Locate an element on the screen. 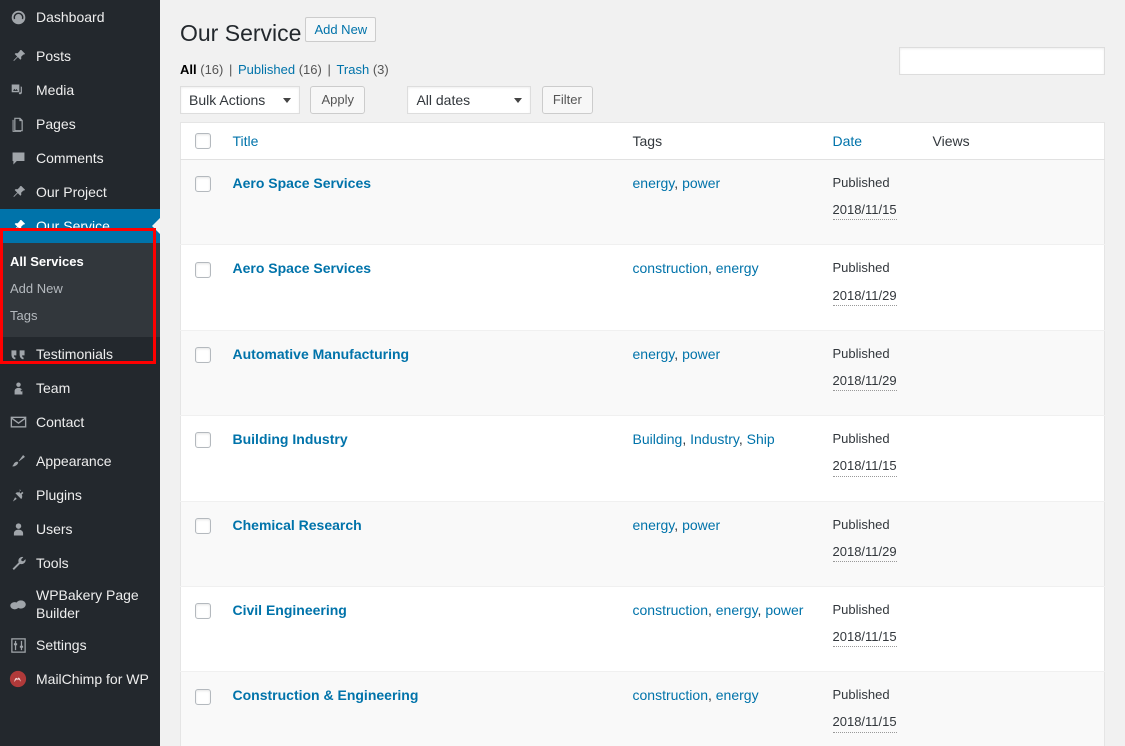 This screenshot has height=746, width=1125. sidebar-item-wpbakery-page-builder: WPBakery Page Builder is located at coordinates (80, 604).